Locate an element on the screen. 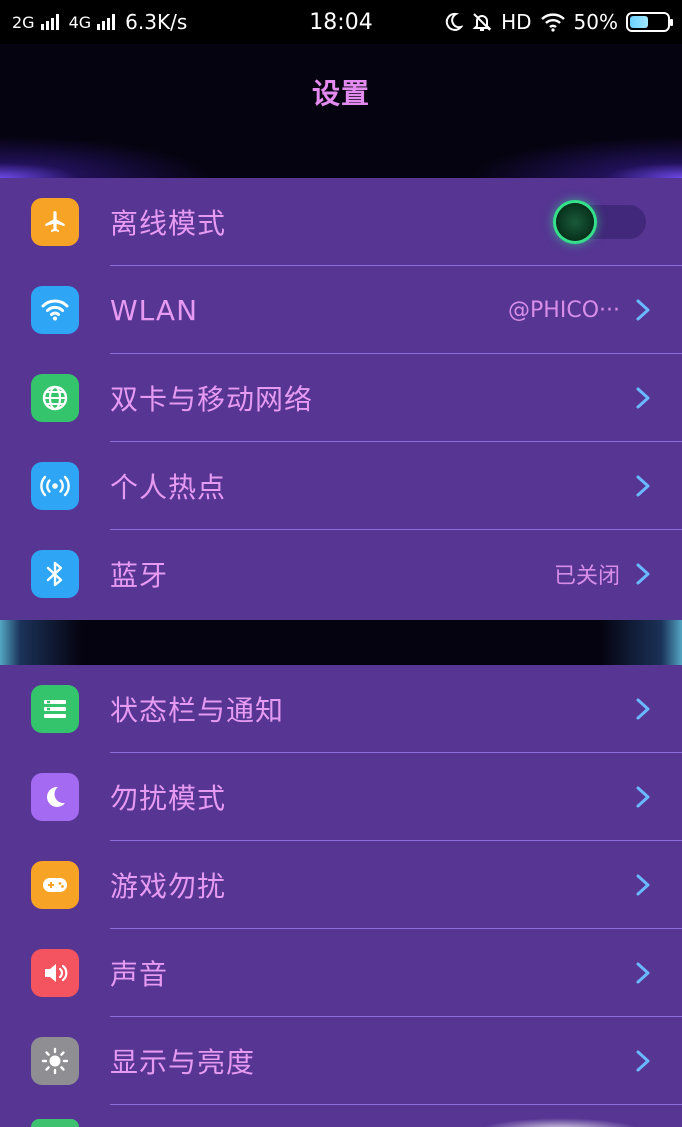  settings-item-label: 离线模式 is located at coordinates (168, 223).